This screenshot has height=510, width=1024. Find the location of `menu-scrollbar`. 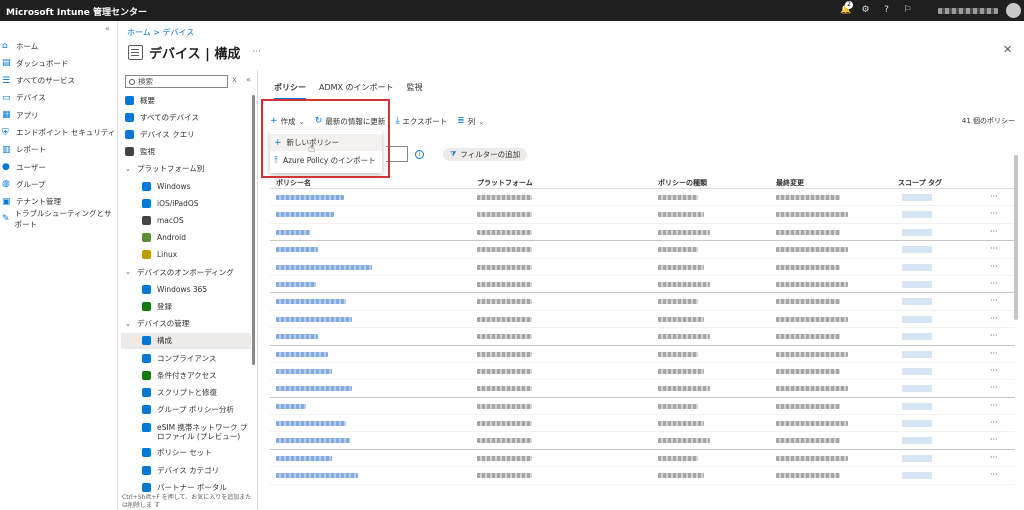

menu-scrollbar is located at coordinates (253, 230).